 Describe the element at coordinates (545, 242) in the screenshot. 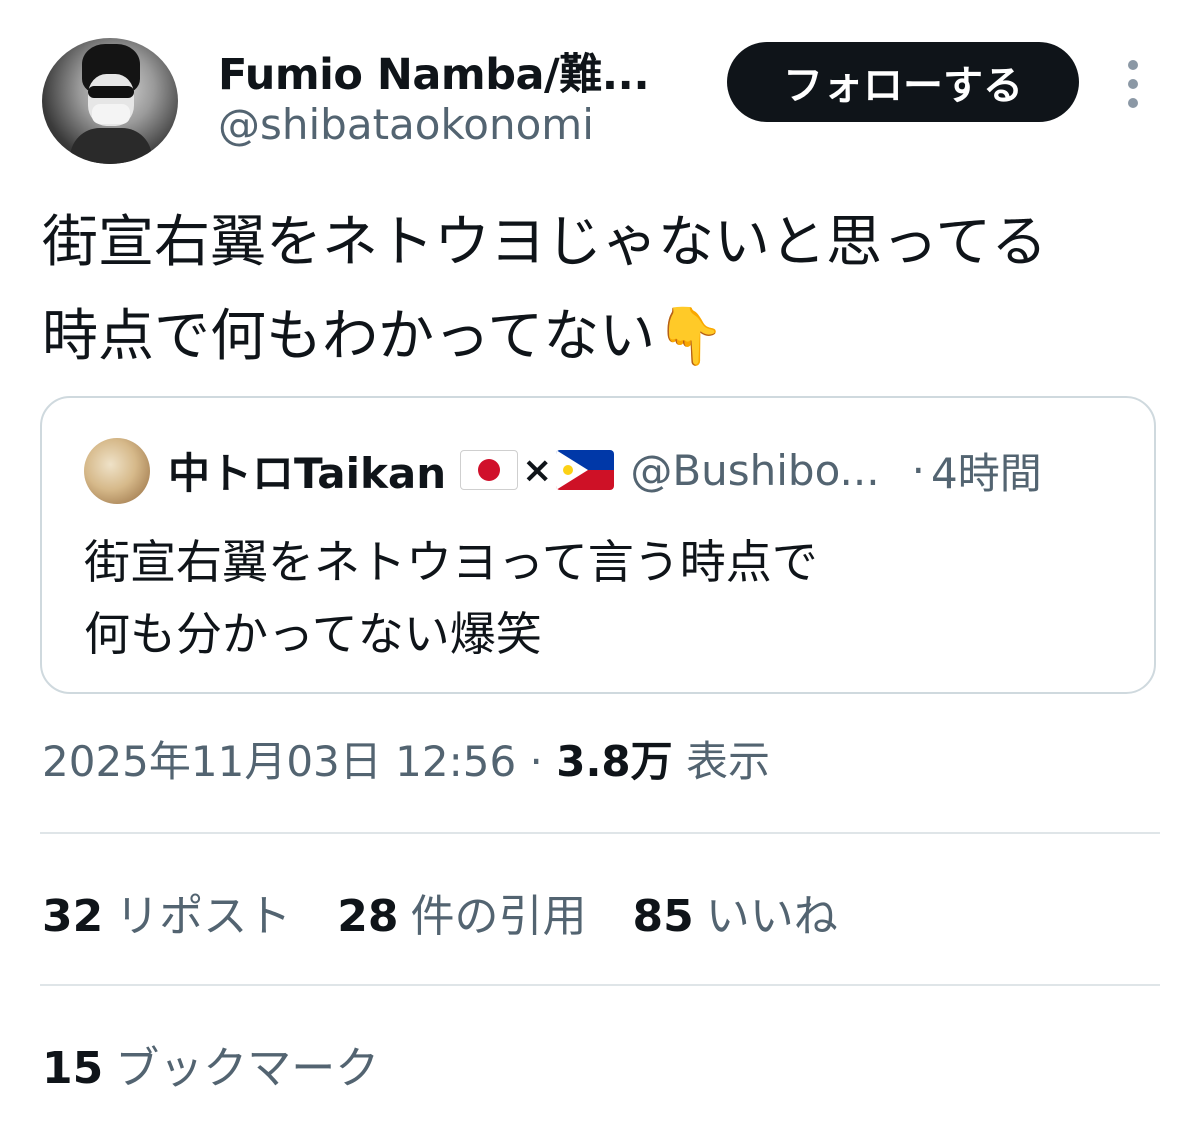

I see `tweet-text-line: 街宣右翼をネトウヨじゃないと思ってる` at that location.